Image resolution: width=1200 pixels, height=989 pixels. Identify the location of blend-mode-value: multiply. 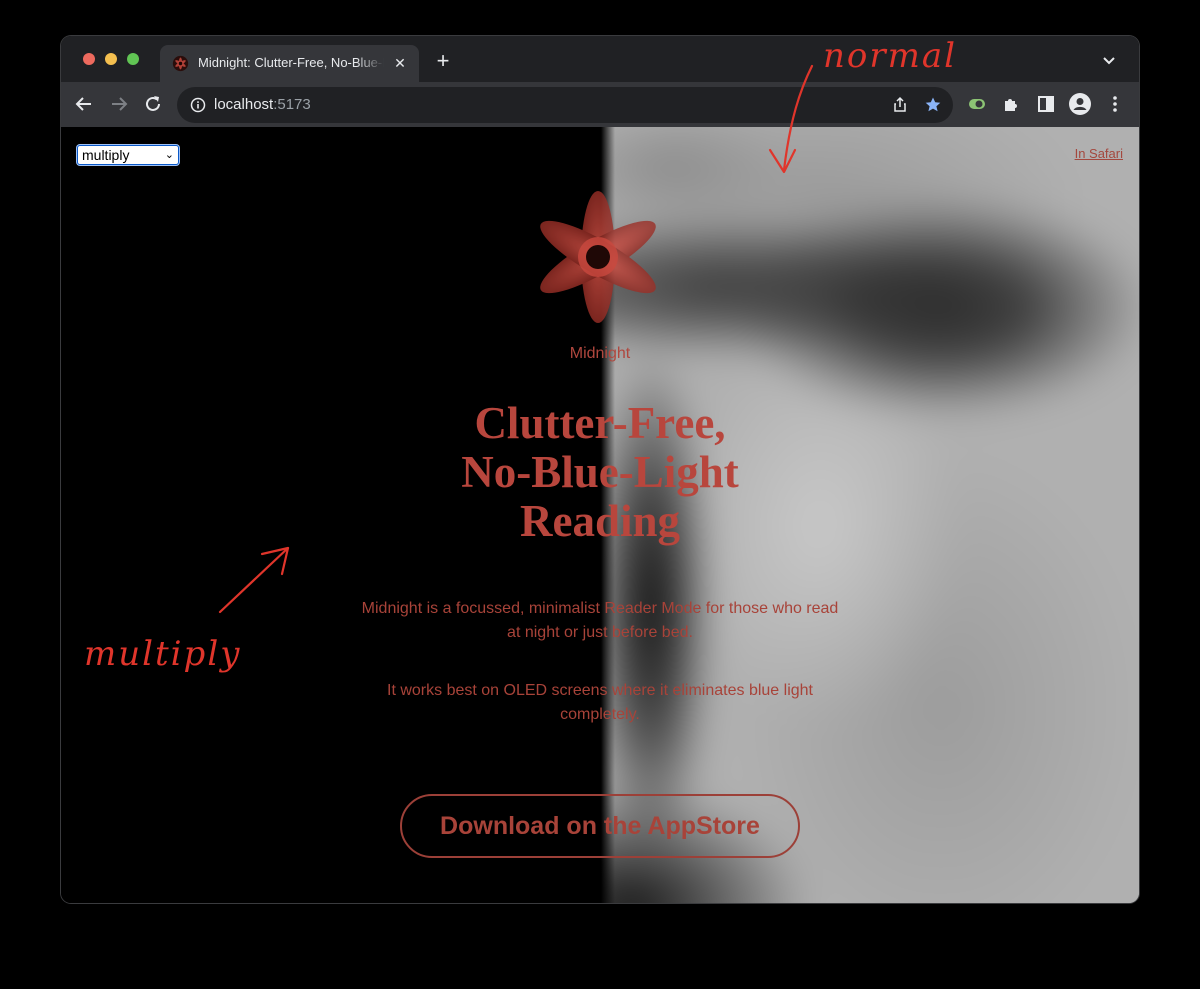
(106, 155).